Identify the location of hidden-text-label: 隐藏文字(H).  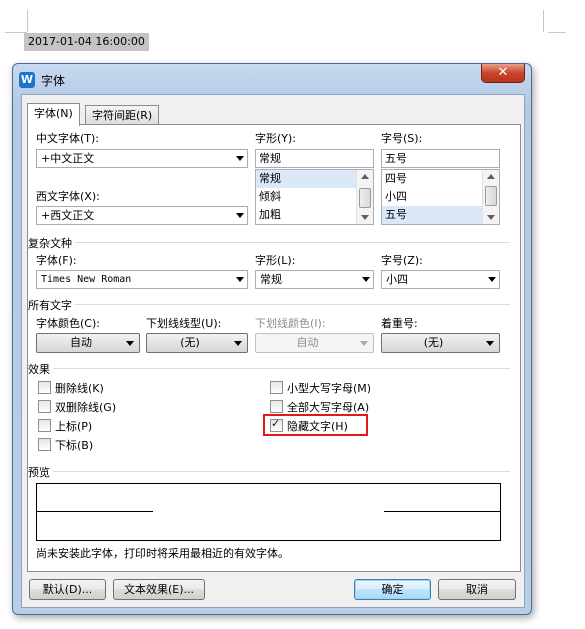
(317, 426).